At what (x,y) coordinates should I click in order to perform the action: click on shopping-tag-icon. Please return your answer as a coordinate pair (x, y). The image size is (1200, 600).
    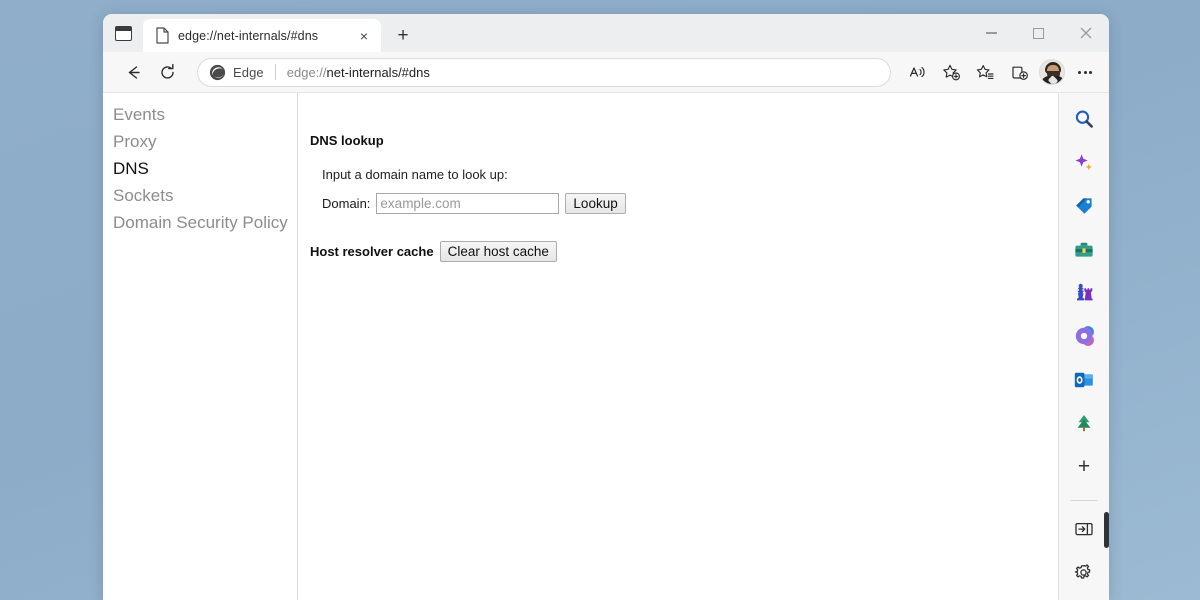
    Looking at the image, I should click on (1084, 206).